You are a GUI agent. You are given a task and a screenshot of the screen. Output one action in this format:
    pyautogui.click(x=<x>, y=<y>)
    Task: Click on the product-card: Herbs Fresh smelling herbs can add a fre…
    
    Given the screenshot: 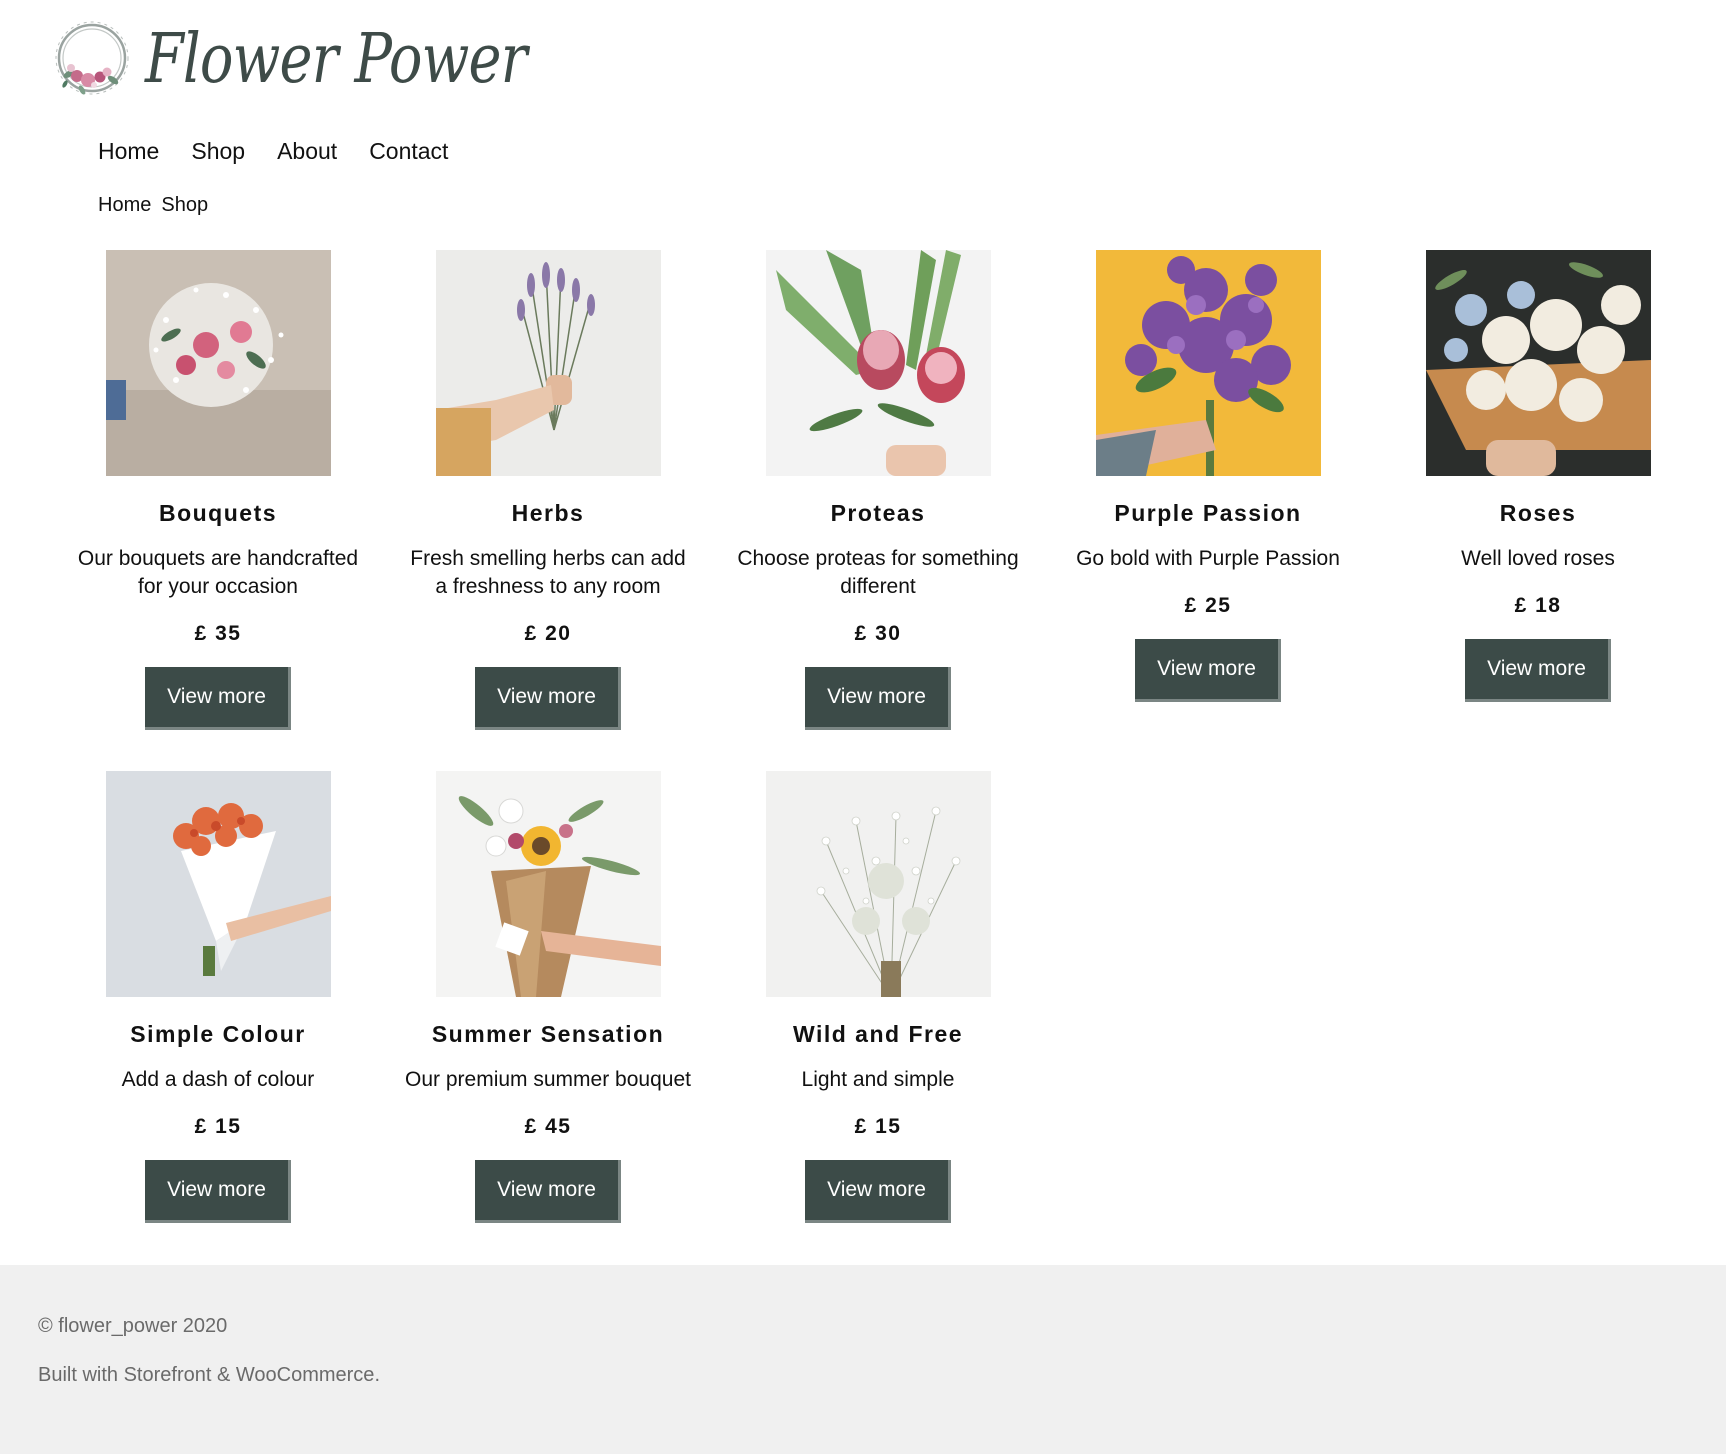 What is the action you would take?
    pyautogui.click(x=548, y=490)
    